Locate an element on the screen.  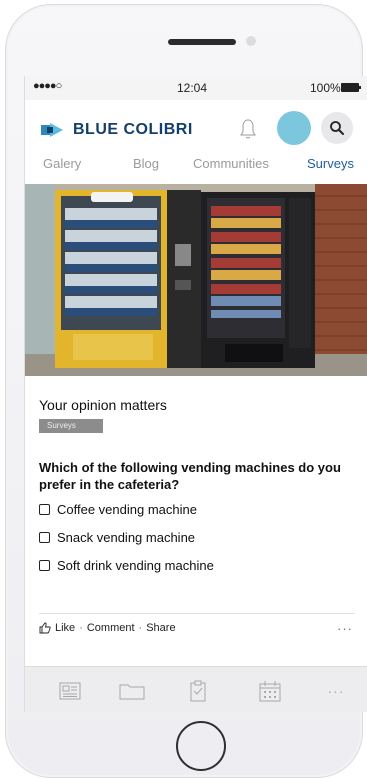
search-button is located at coordinates (337, 128).